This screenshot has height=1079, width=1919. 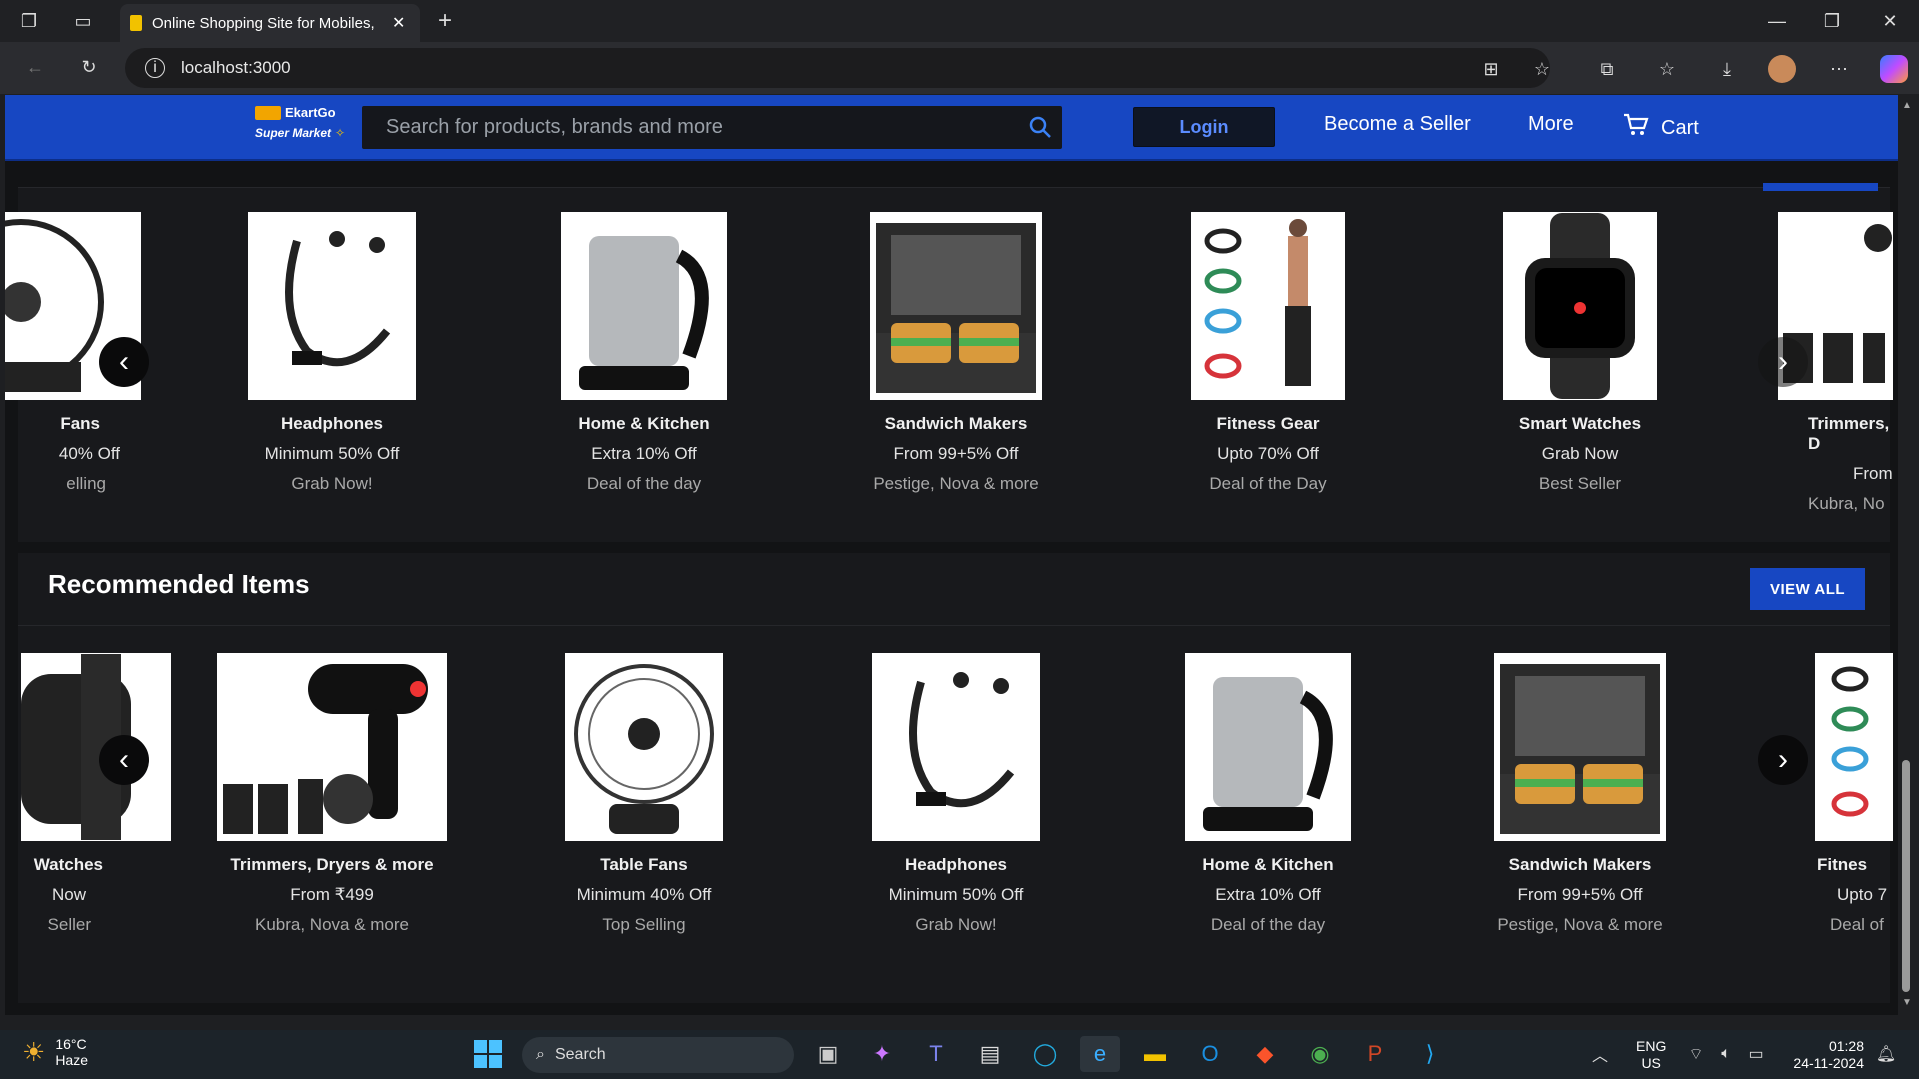 I want to click on card-brand: Best Seller, so click(x=1580, y=483).